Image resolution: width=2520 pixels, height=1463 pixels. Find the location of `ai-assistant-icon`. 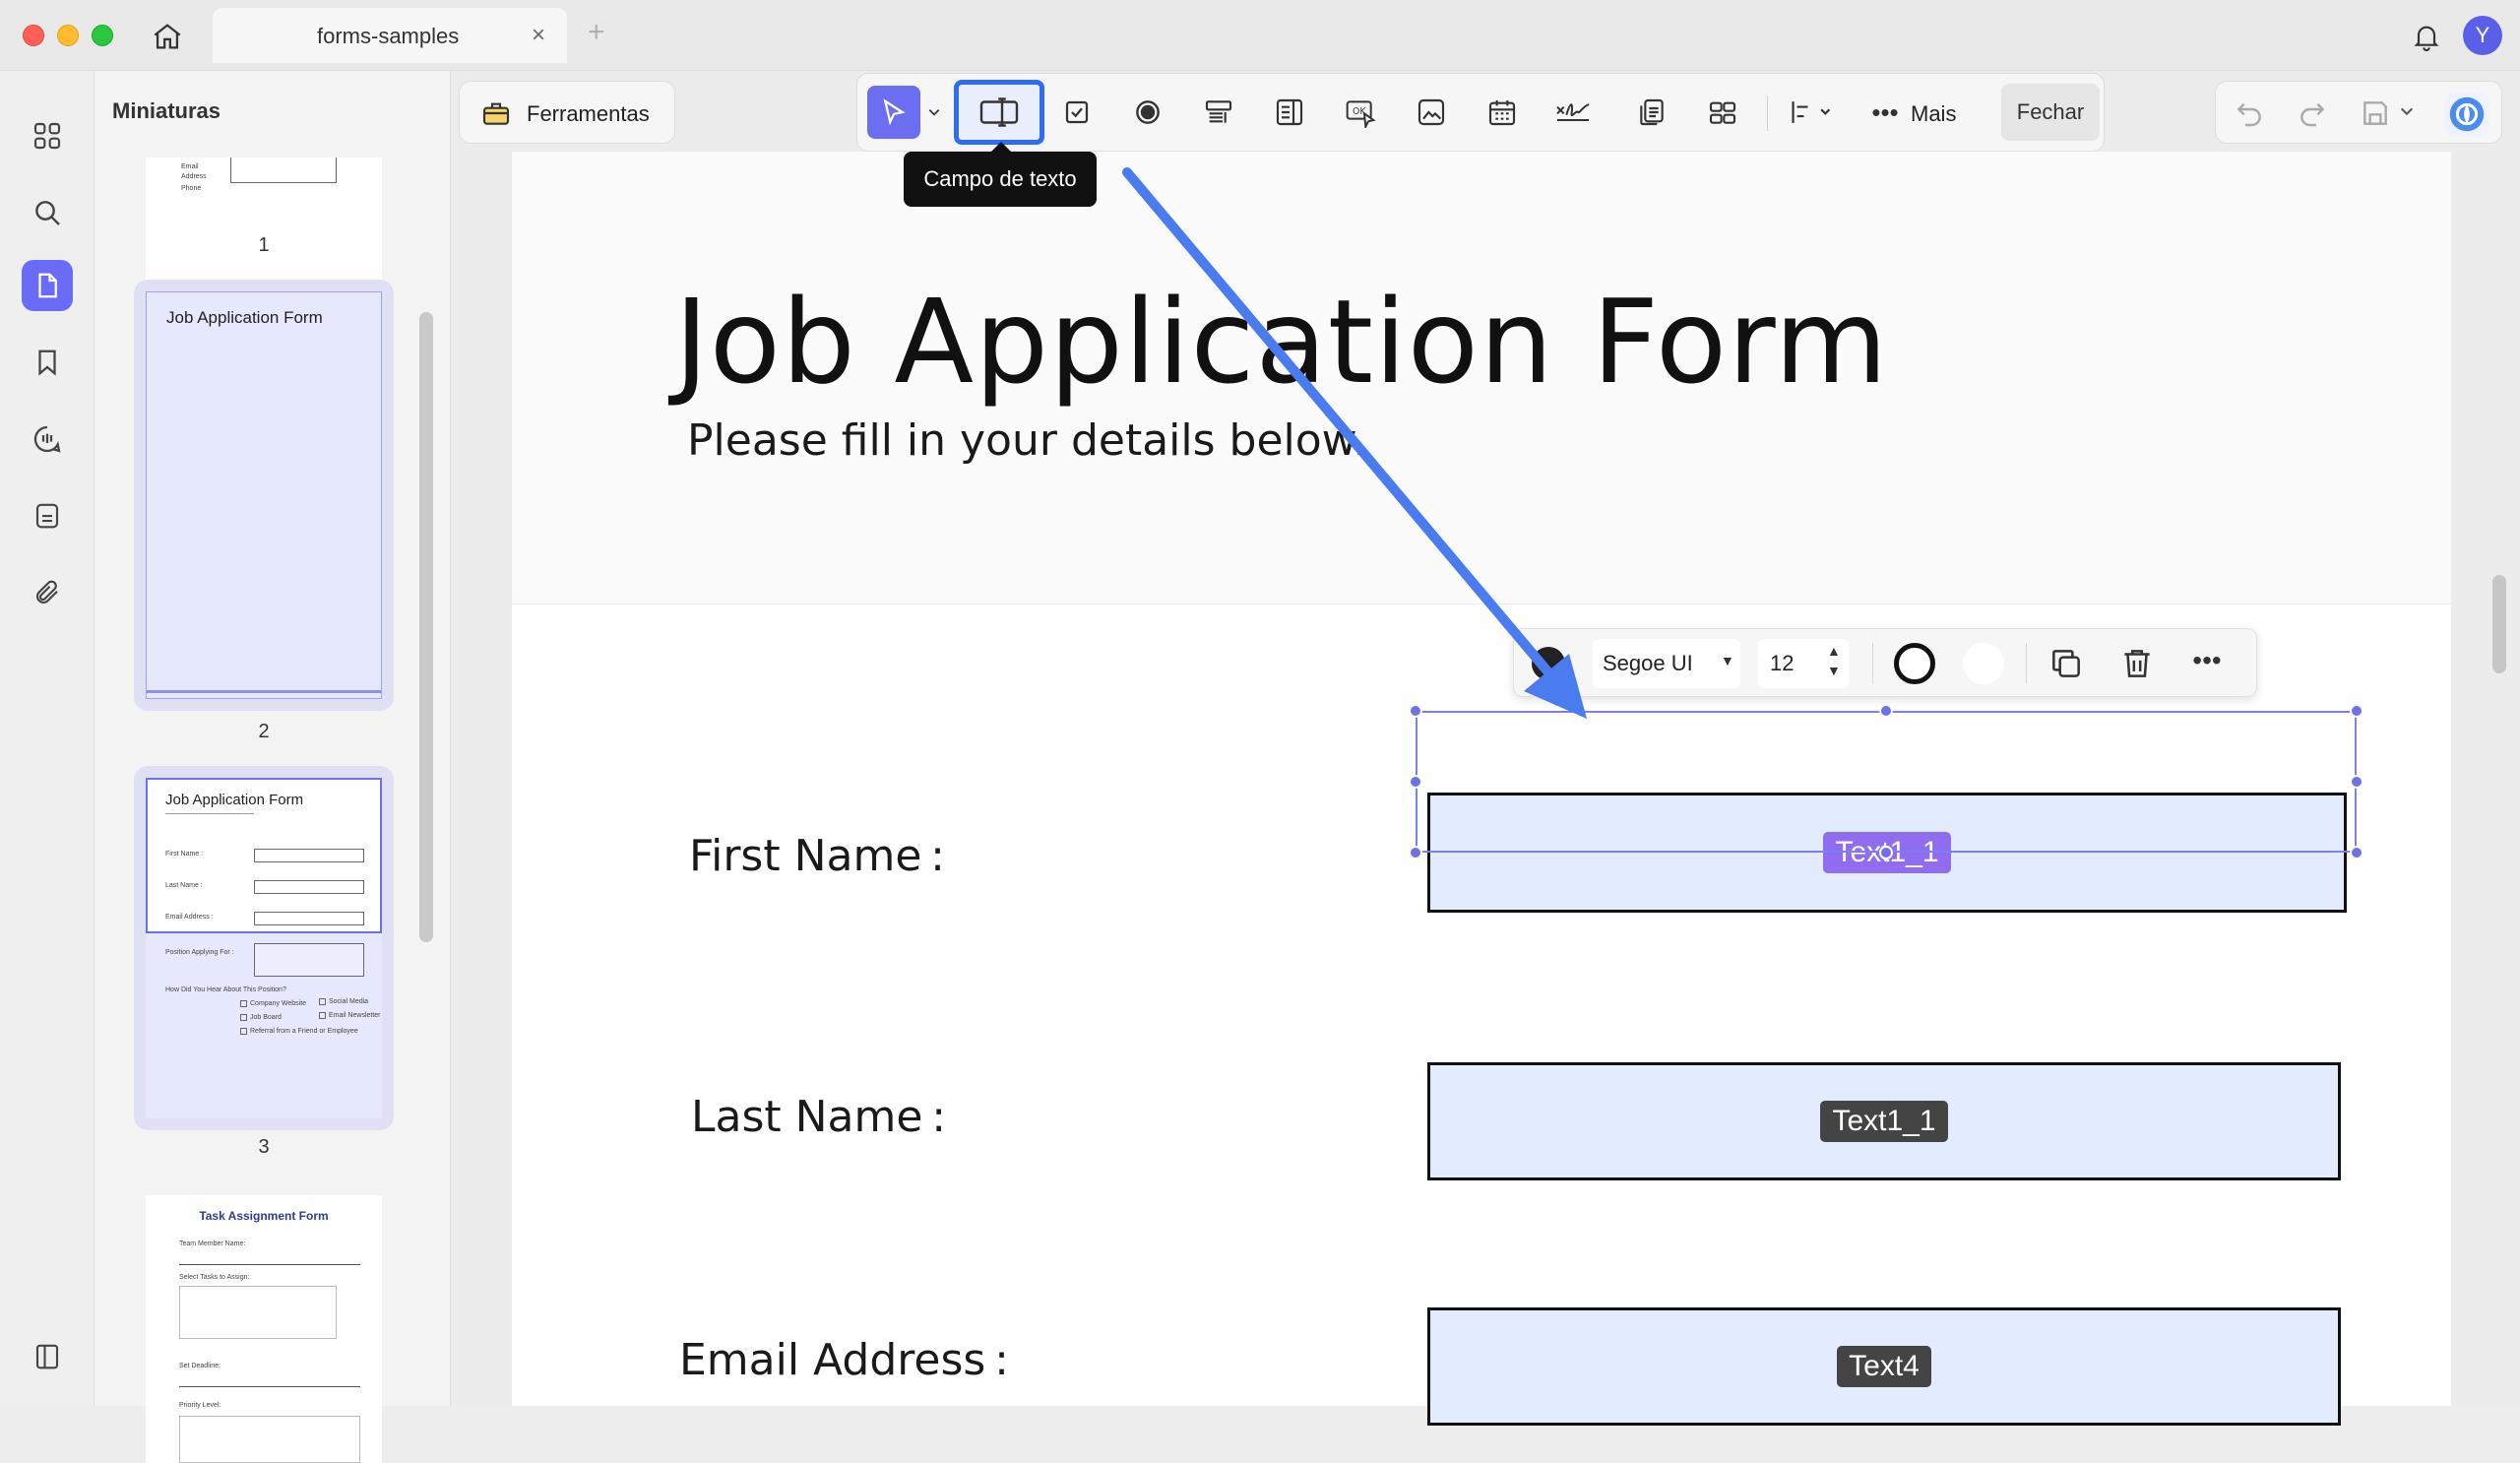

ai-assistant-icon is located at coordinates (2466, 115).